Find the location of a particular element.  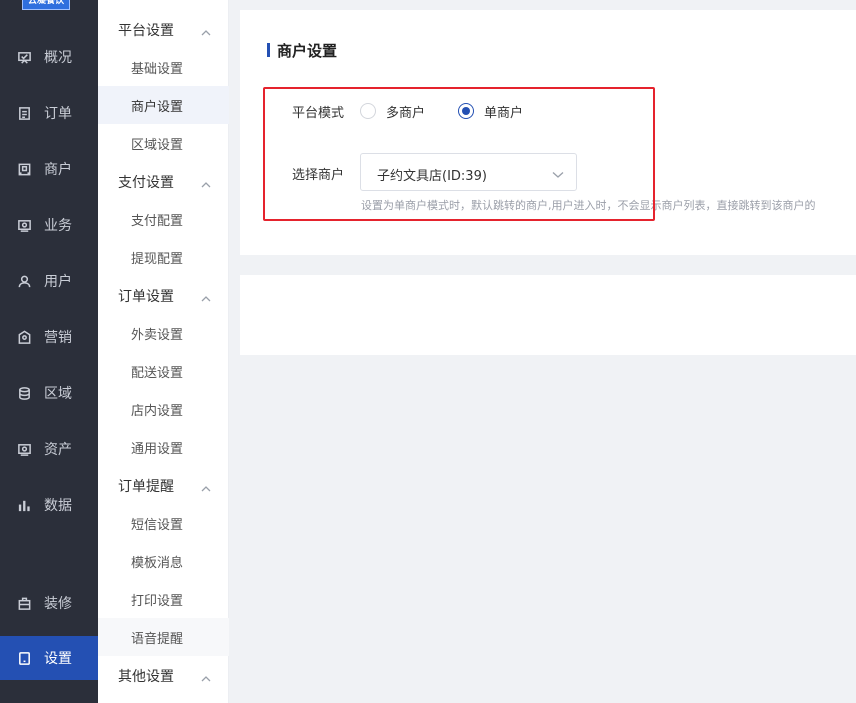

nav-item-orders: 订单 is located at coordinates (49, 113).